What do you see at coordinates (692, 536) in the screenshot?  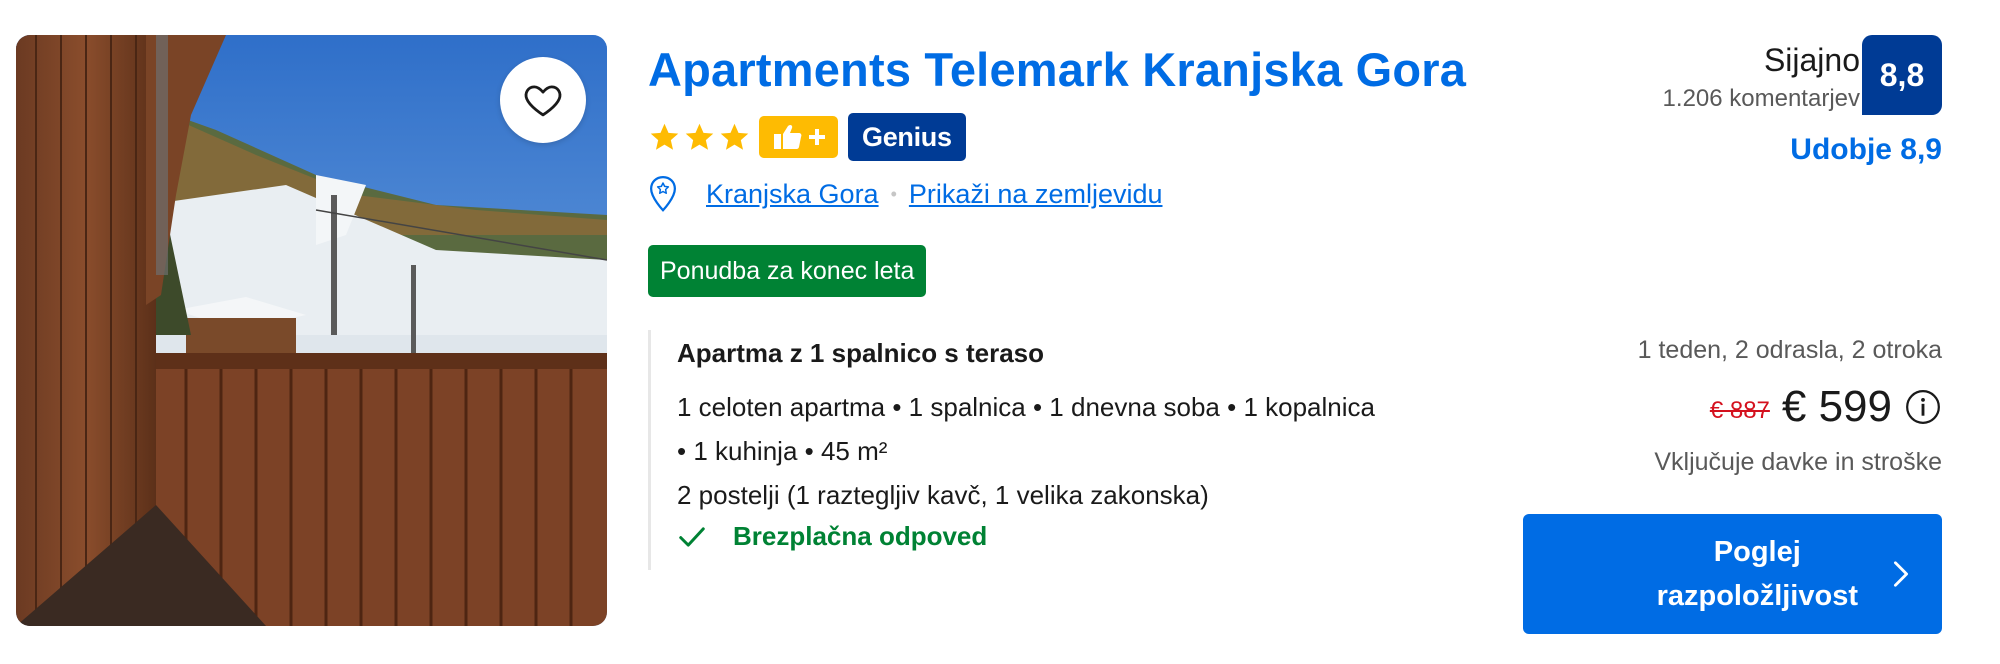 I see `check-icon` at bounding box center [692, 536].